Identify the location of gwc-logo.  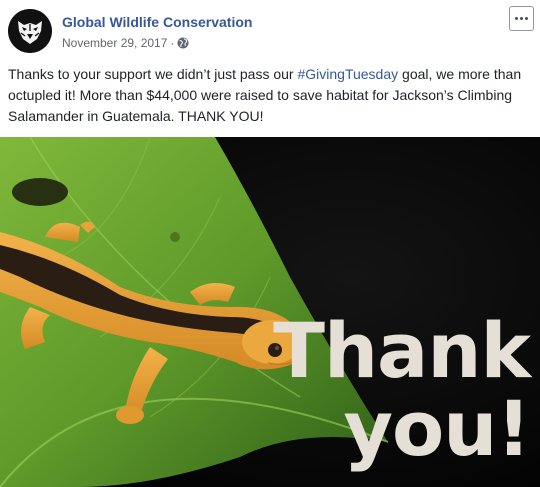
(30, 31).